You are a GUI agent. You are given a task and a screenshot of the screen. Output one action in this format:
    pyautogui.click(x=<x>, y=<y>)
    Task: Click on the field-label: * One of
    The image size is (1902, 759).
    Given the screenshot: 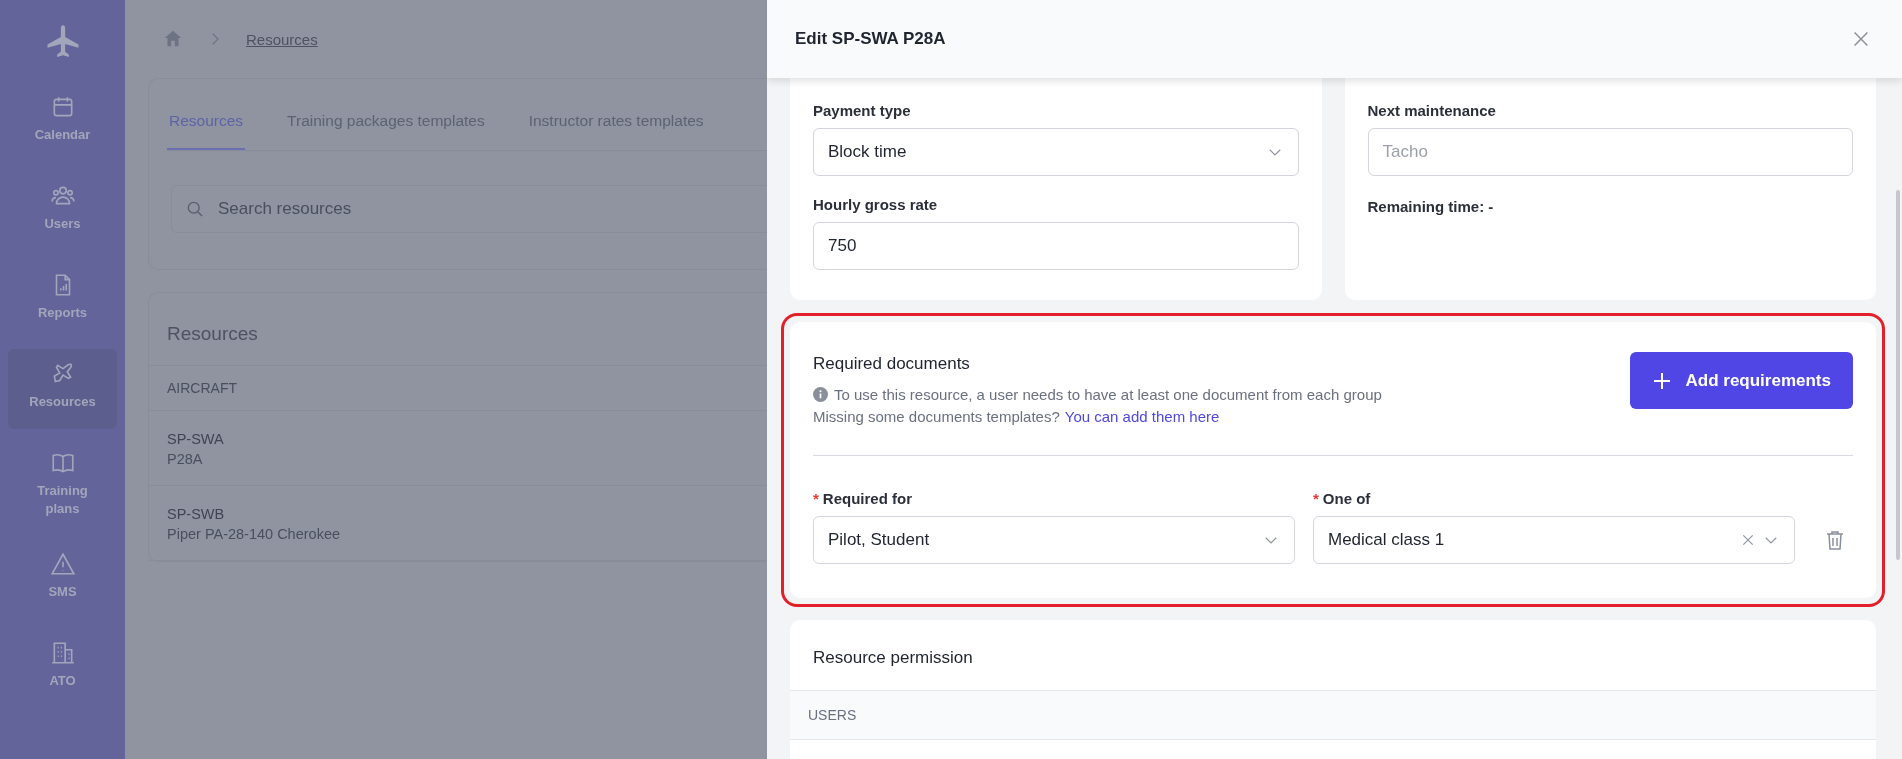 What is the action you would take?
    pyautogui.click(x=1342, y=498)
    